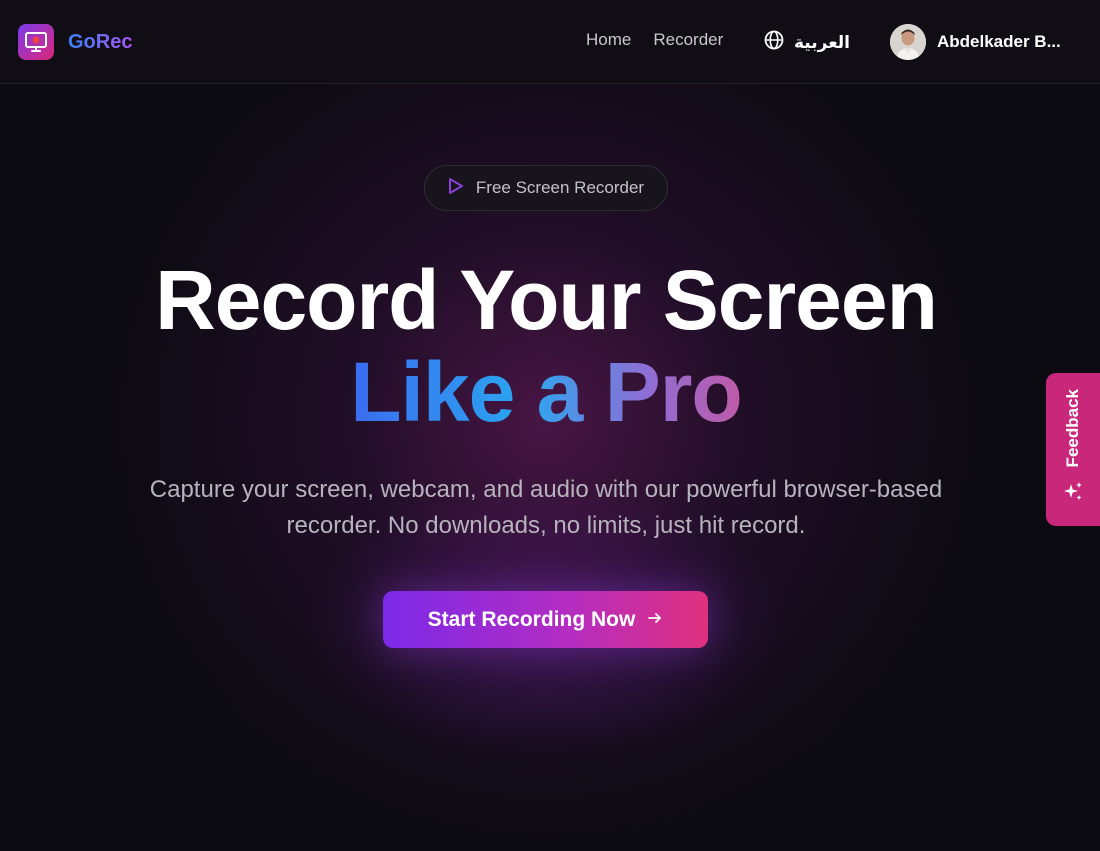 The height and width of the screenshot is (851, 1100). I want to click on brand-name: GoRec, so click(100, 41).